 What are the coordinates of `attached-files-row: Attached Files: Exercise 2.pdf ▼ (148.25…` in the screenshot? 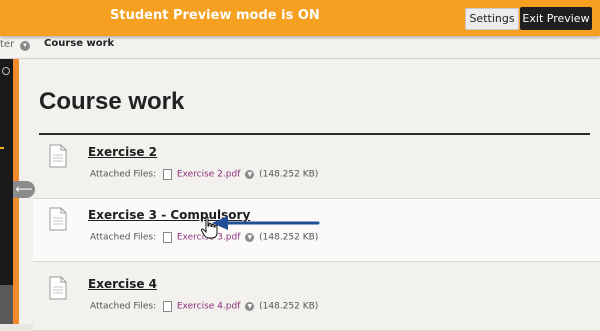 It's located at (204, 174).